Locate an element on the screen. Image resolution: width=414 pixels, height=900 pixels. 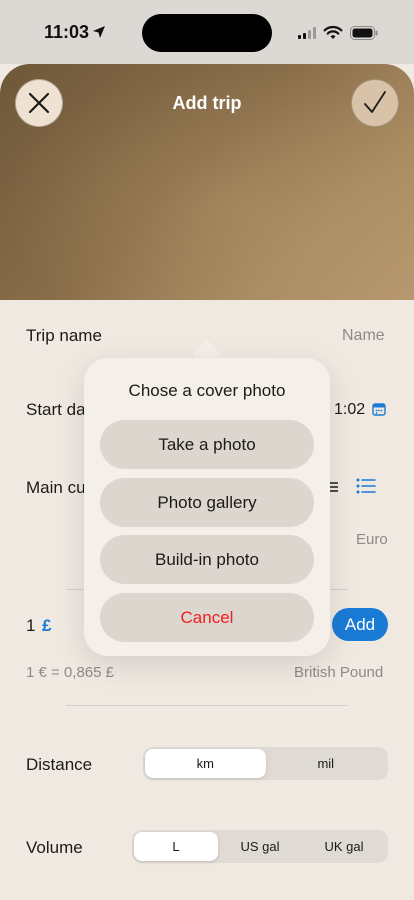
dynamic-island is located at coordinates (207, 33).